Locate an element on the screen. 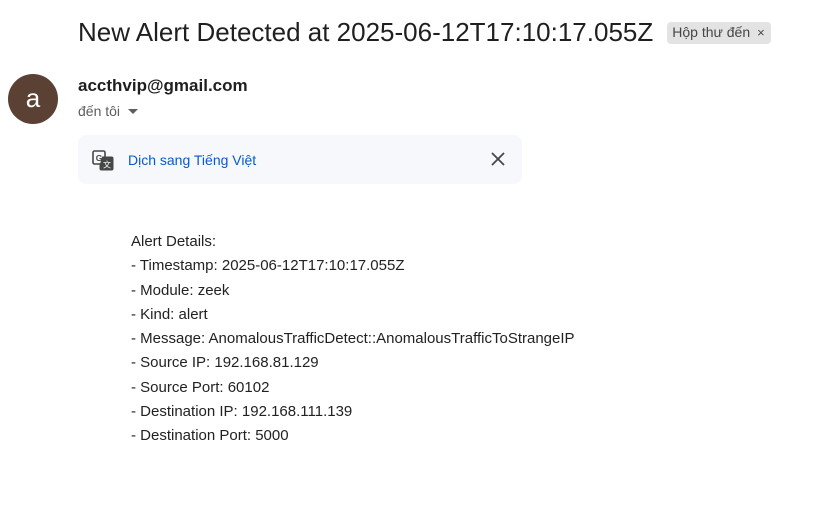  translate-icon: G 文 is located at coordinates (103, 160).